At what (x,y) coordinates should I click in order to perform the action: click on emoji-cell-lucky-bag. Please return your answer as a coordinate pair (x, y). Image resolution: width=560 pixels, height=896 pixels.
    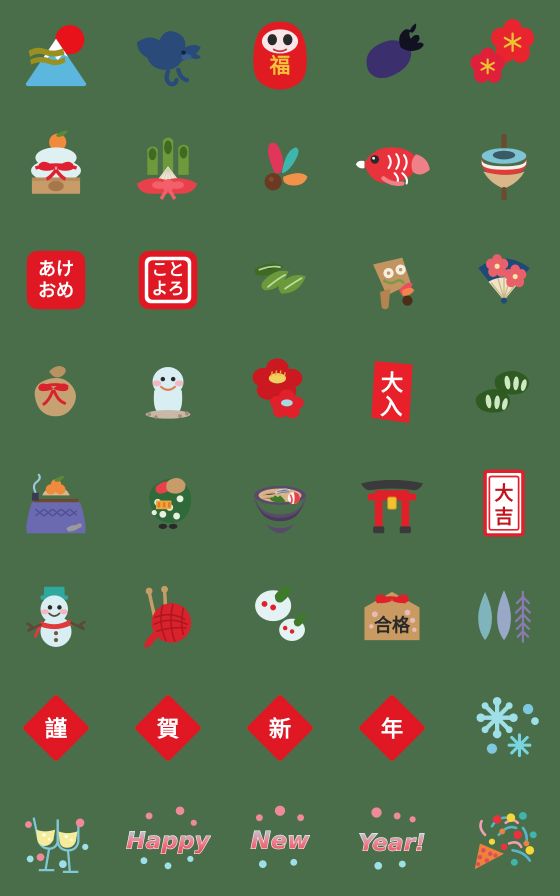
    Looking at the image, I should click on (56, 392).